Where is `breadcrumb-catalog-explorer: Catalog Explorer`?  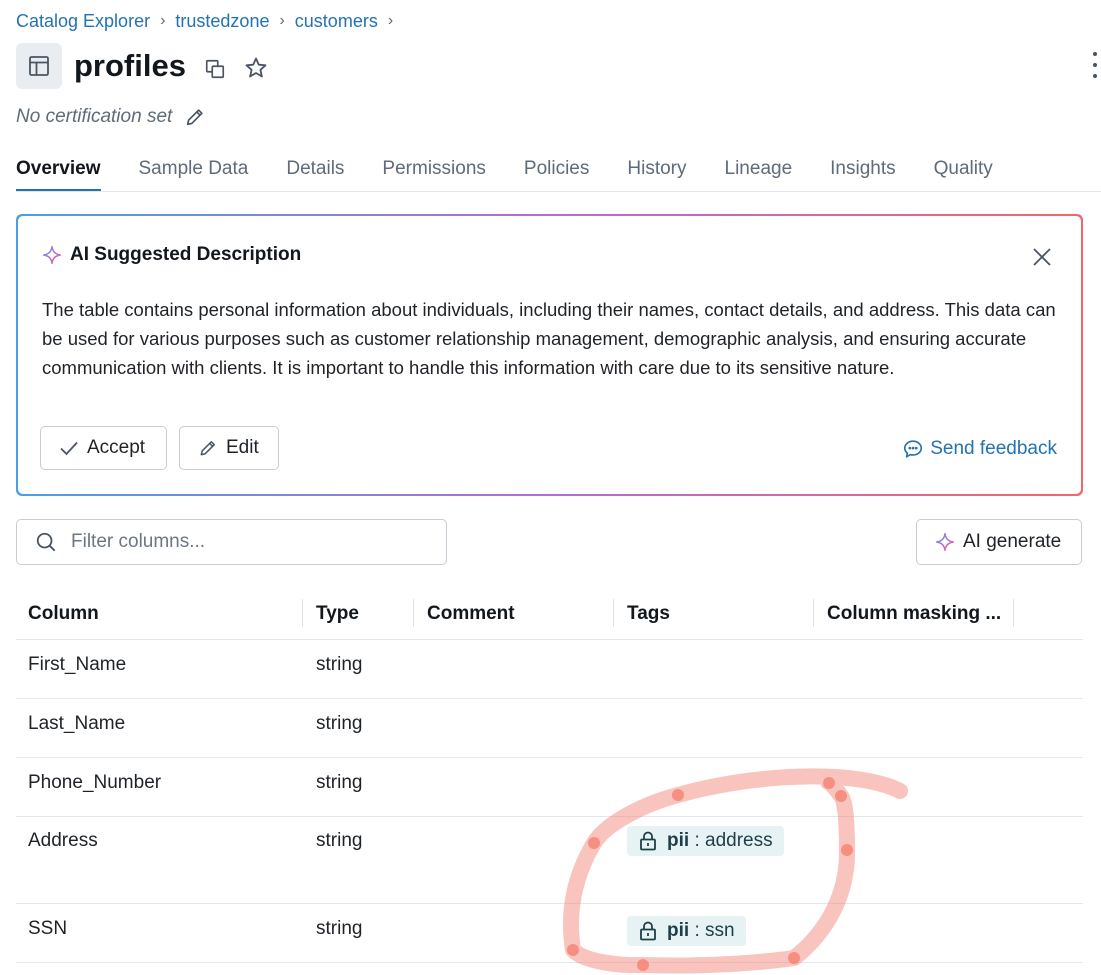
breadcrumb-catalog-explorer: Catalog Explorer is located at coordinates (83, 21).